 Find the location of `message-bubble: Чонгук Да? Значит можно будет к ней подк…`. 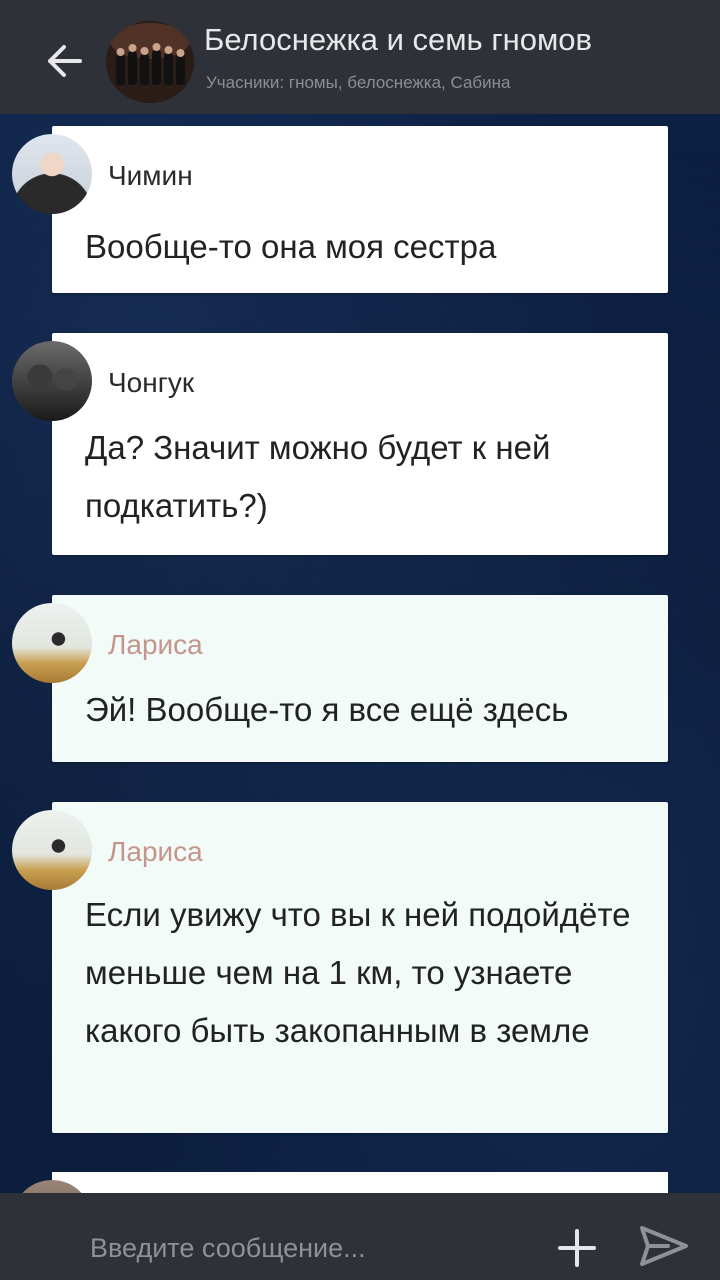

message-bubble: Чонгук Да? Значит можно будет к ней подк… is located at coordinates (360, 444).